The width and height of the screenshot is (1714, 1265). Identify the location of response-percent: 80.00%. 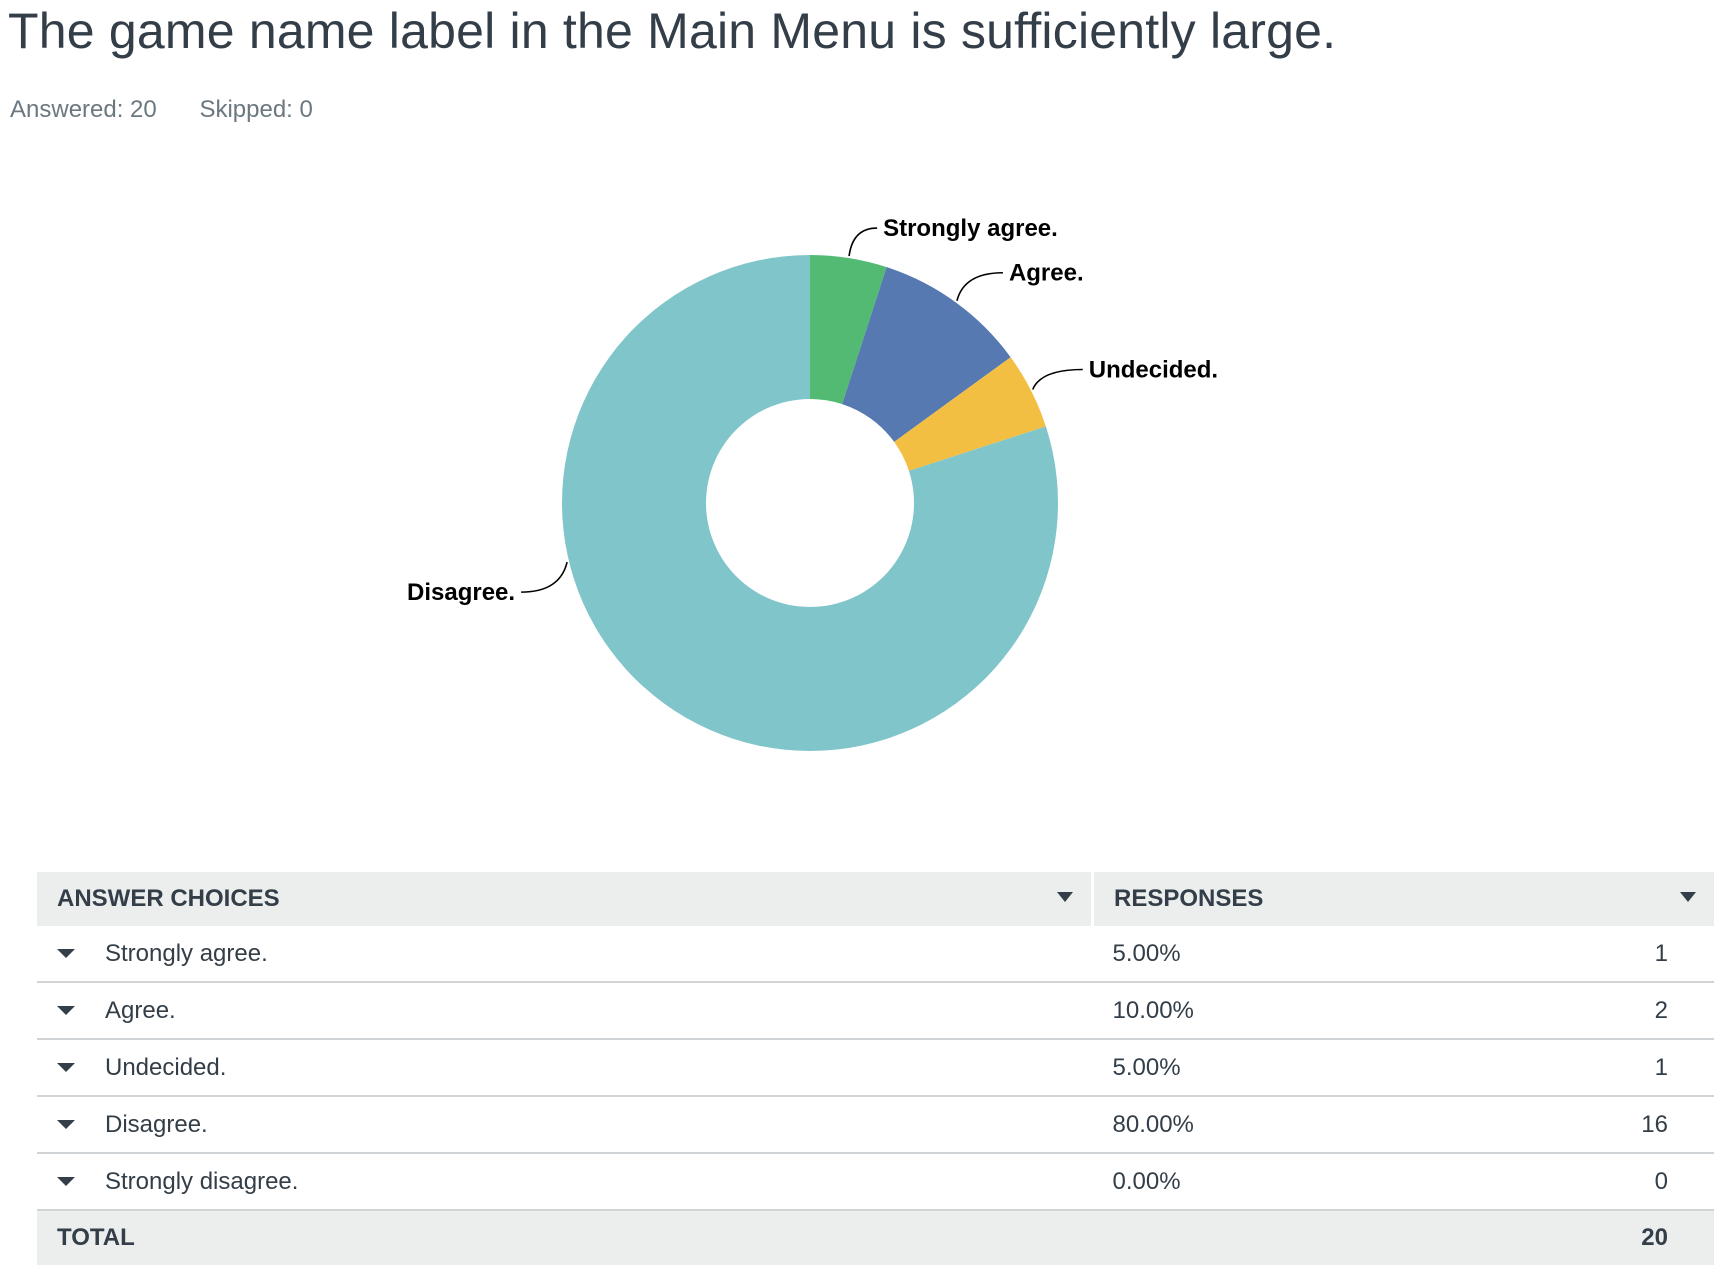
(1274, 1124).